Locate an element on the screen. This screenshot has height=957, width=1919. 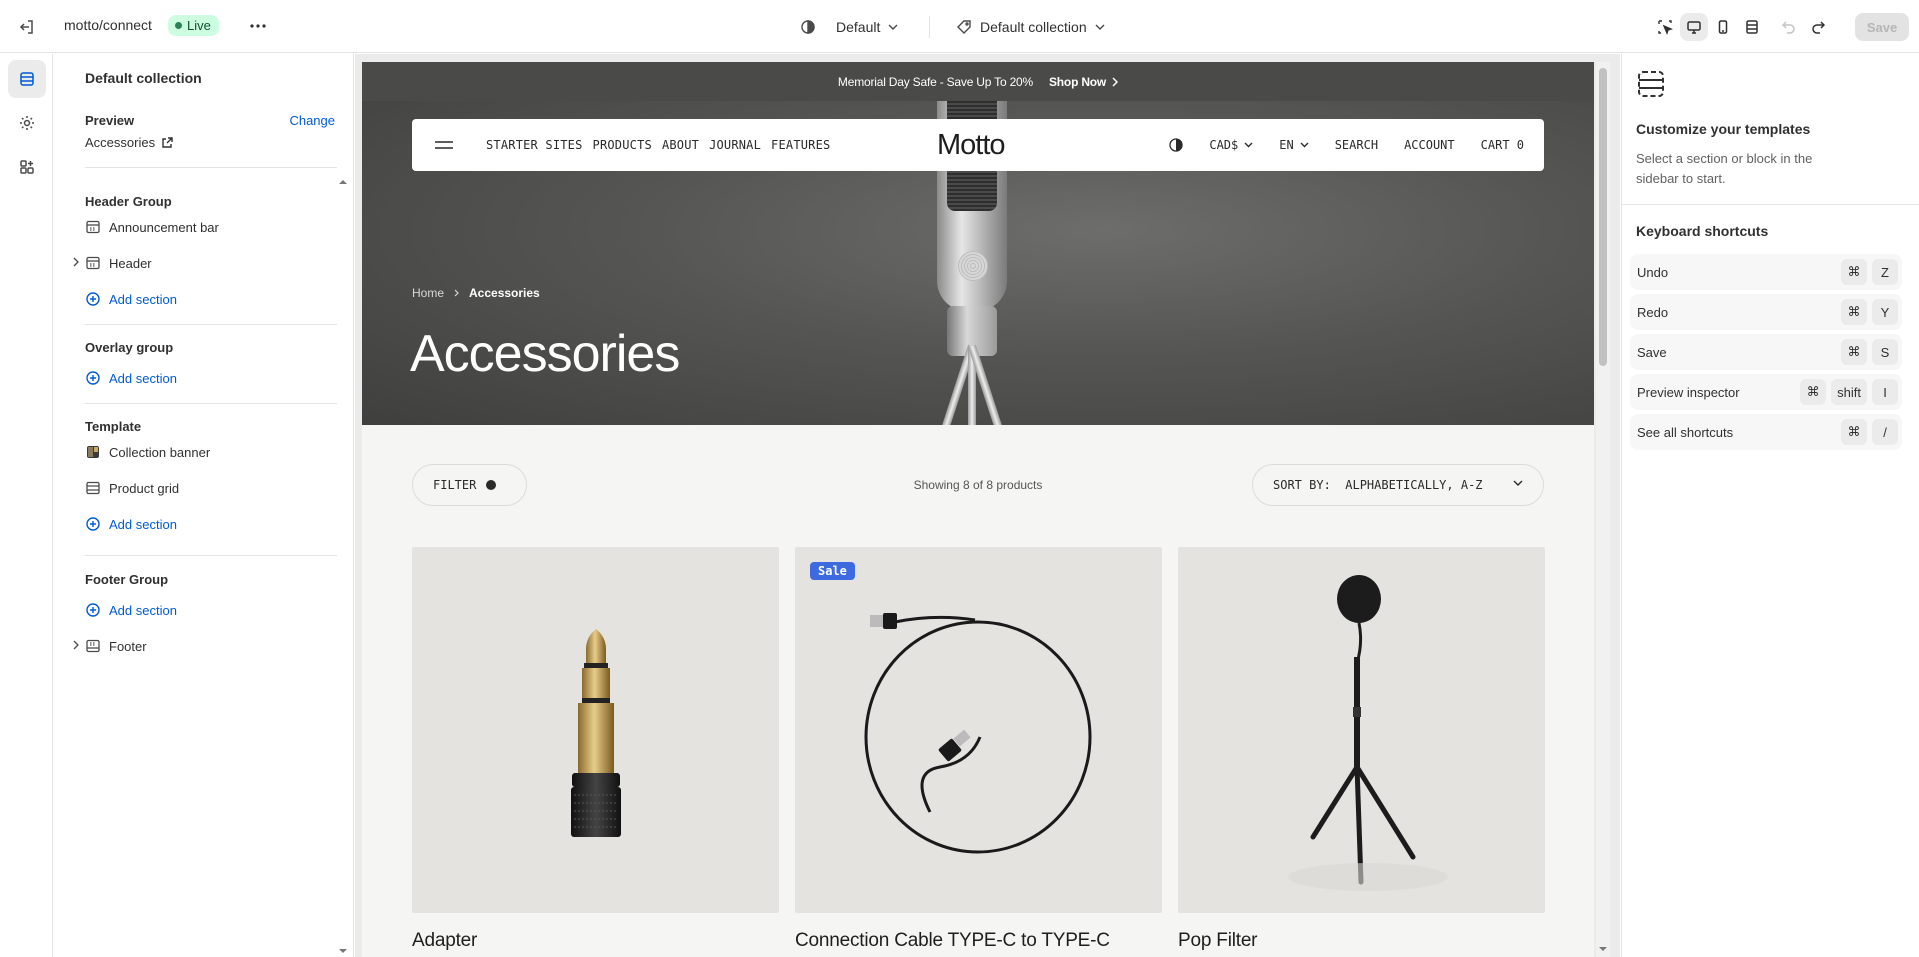
redo-icon is located at coordinates (1818, 27).